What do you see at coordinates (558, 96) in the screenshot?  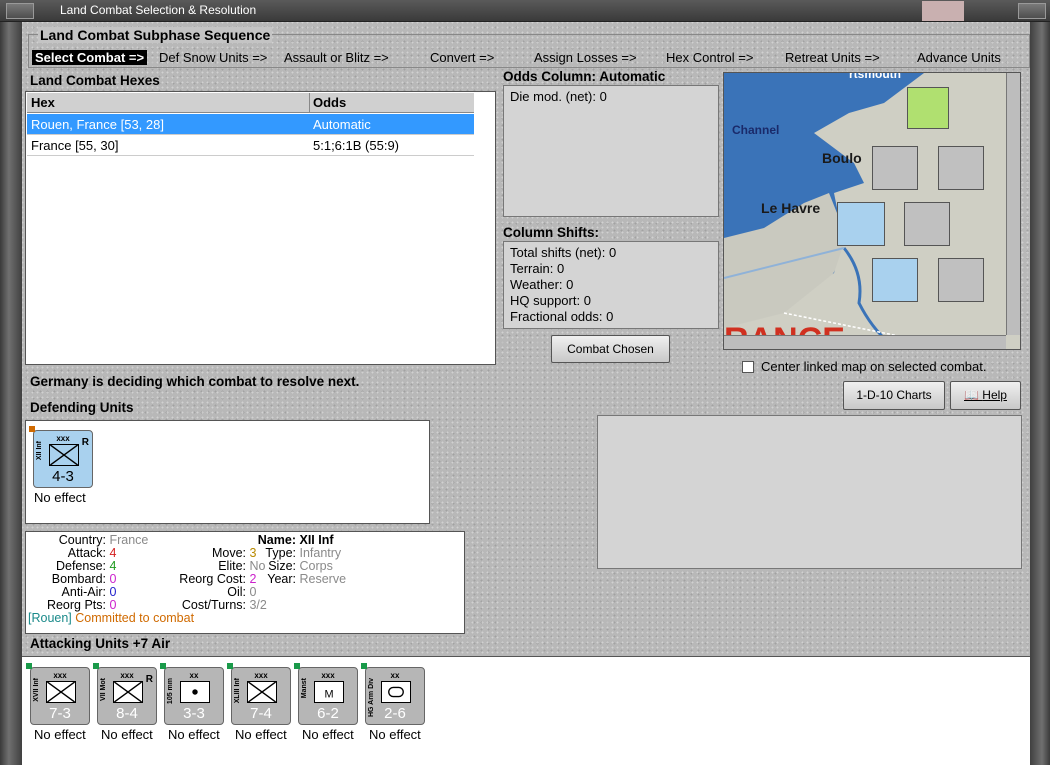 I see `die-mod: Die mod. (net): 0` at bounding box center [558, 96].